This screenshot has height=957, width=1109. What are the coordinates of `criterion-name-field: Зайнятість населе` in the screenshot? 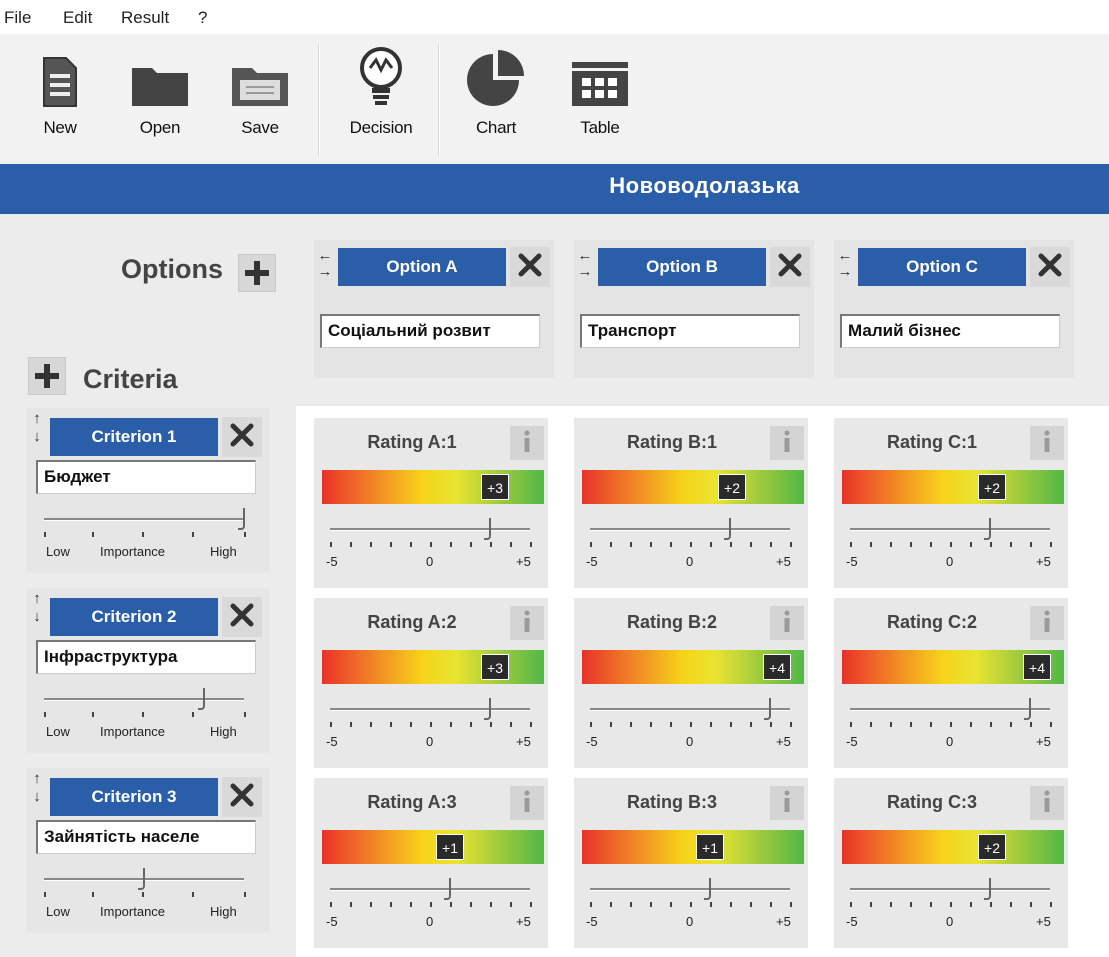 It's located at (146, 837).